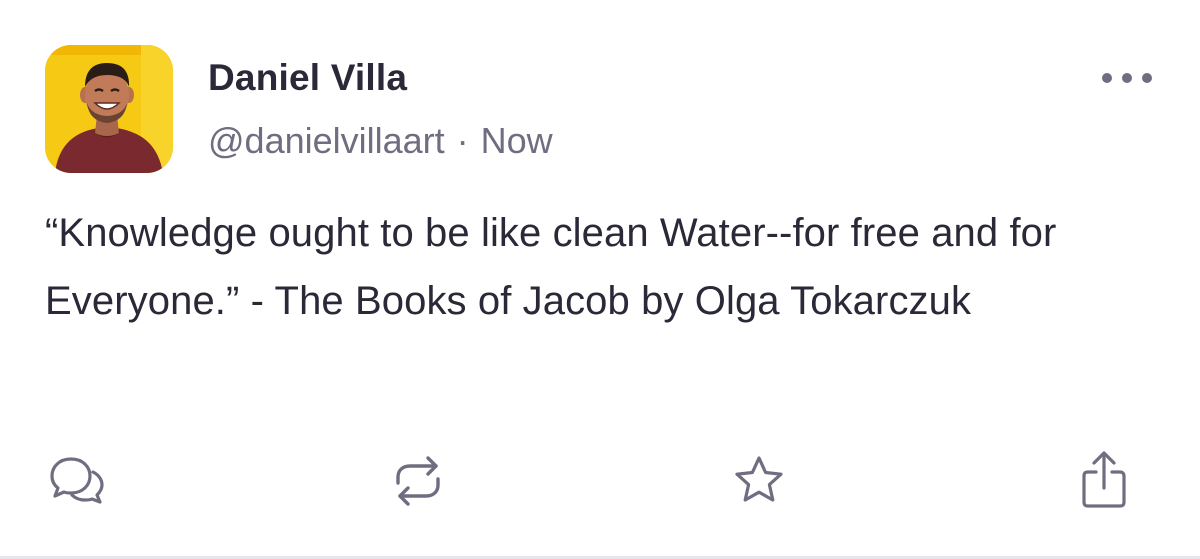  I want to click on avatar, so click(109, 109).